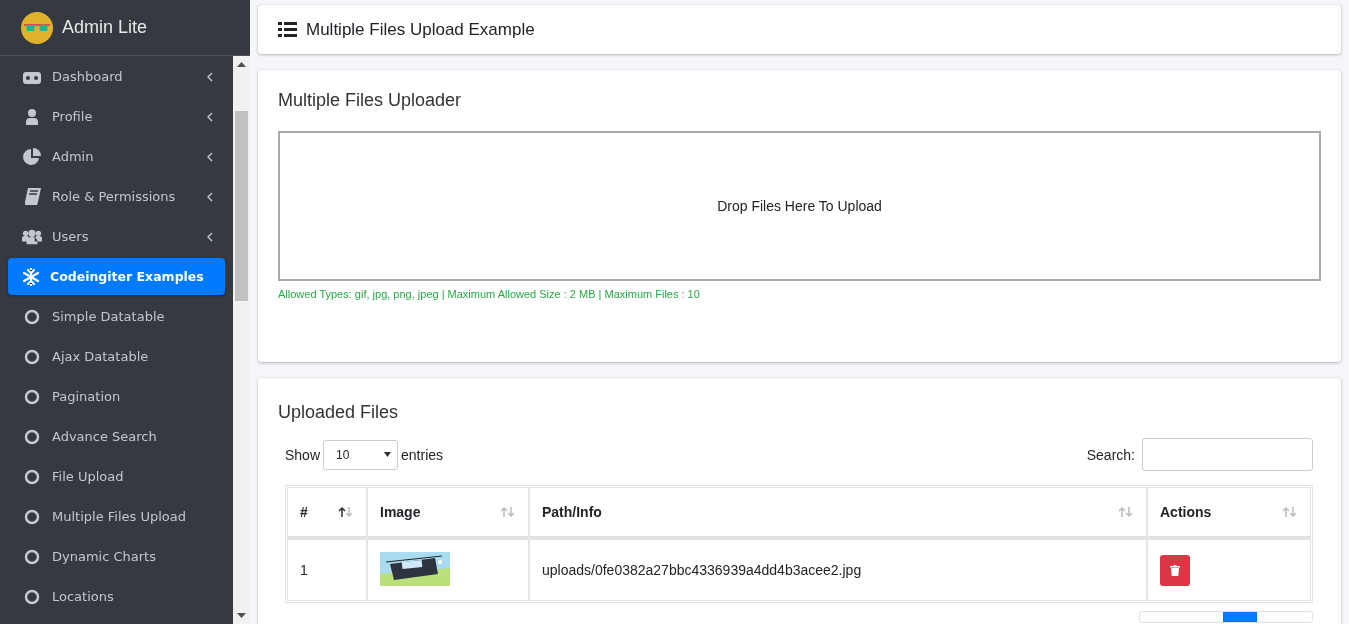 The image size is (1349, 624). Describe the element at coordinates (420, 29) in the screenshot. I see `page-title: Multiple Files Upload Example` at that location.